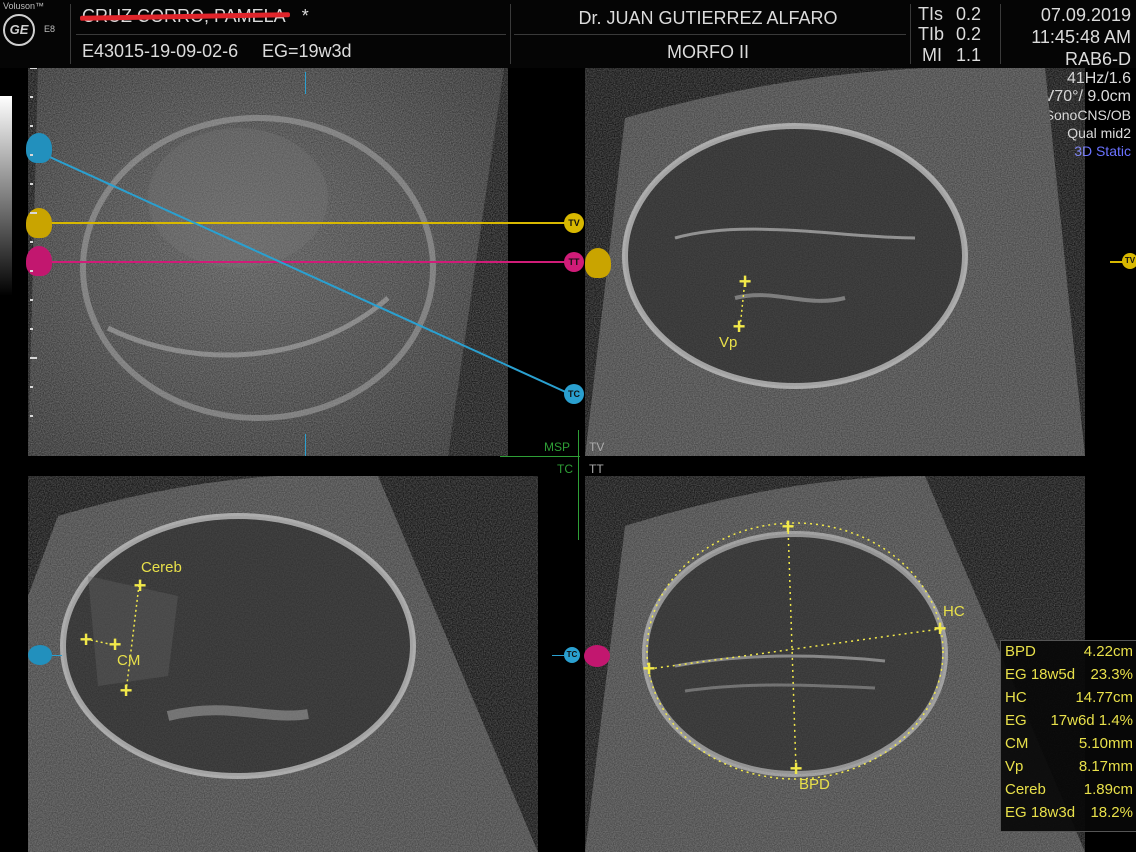 This screenshot has height=852, width=1136. What do you see at coordinates (931, 34) in the screenshot?
I see `tib-label: TIb` at bounding box center [931, 34].